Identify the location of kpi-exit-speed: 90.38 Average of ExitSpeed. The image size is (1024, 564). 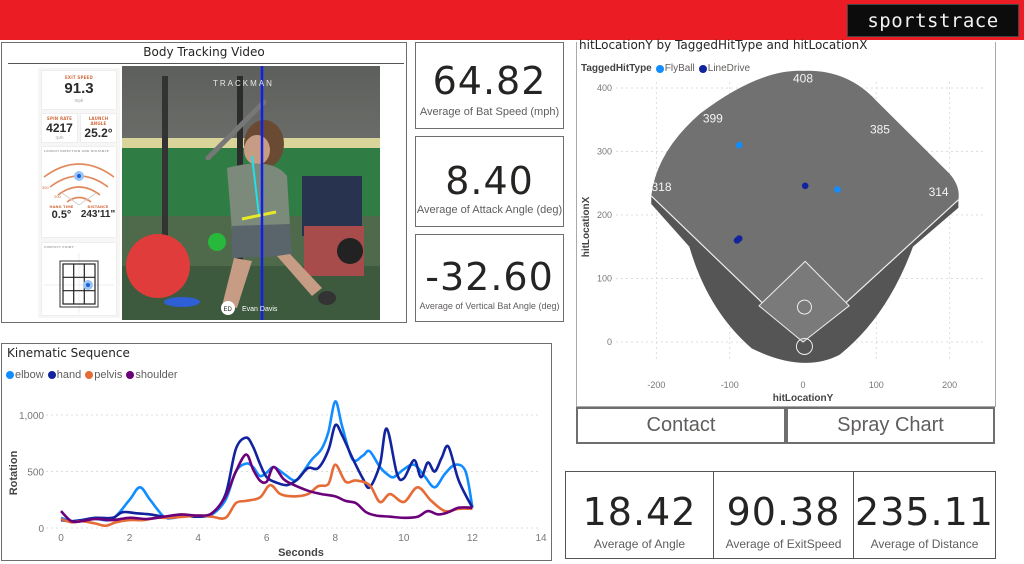
(783, 515).